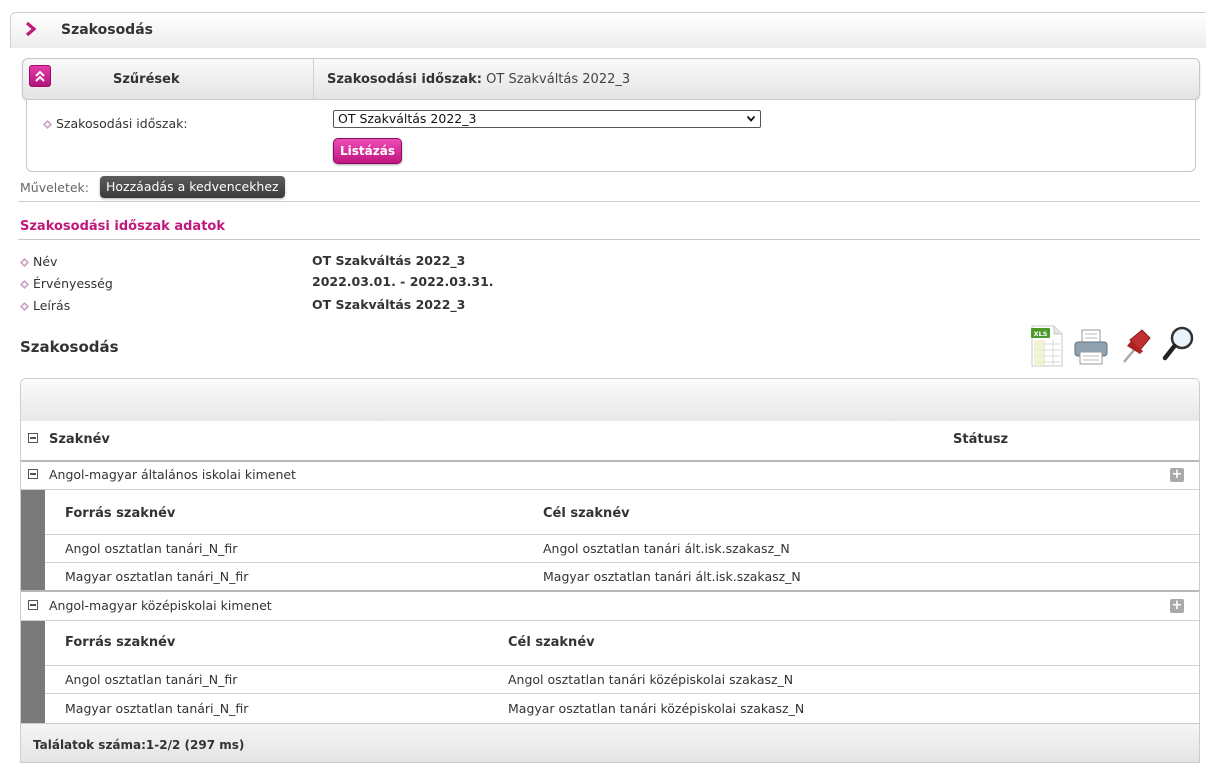 This screenshot has width=1206, height=764. I want to click on page-header: Szakosodás, so click(608, 30).